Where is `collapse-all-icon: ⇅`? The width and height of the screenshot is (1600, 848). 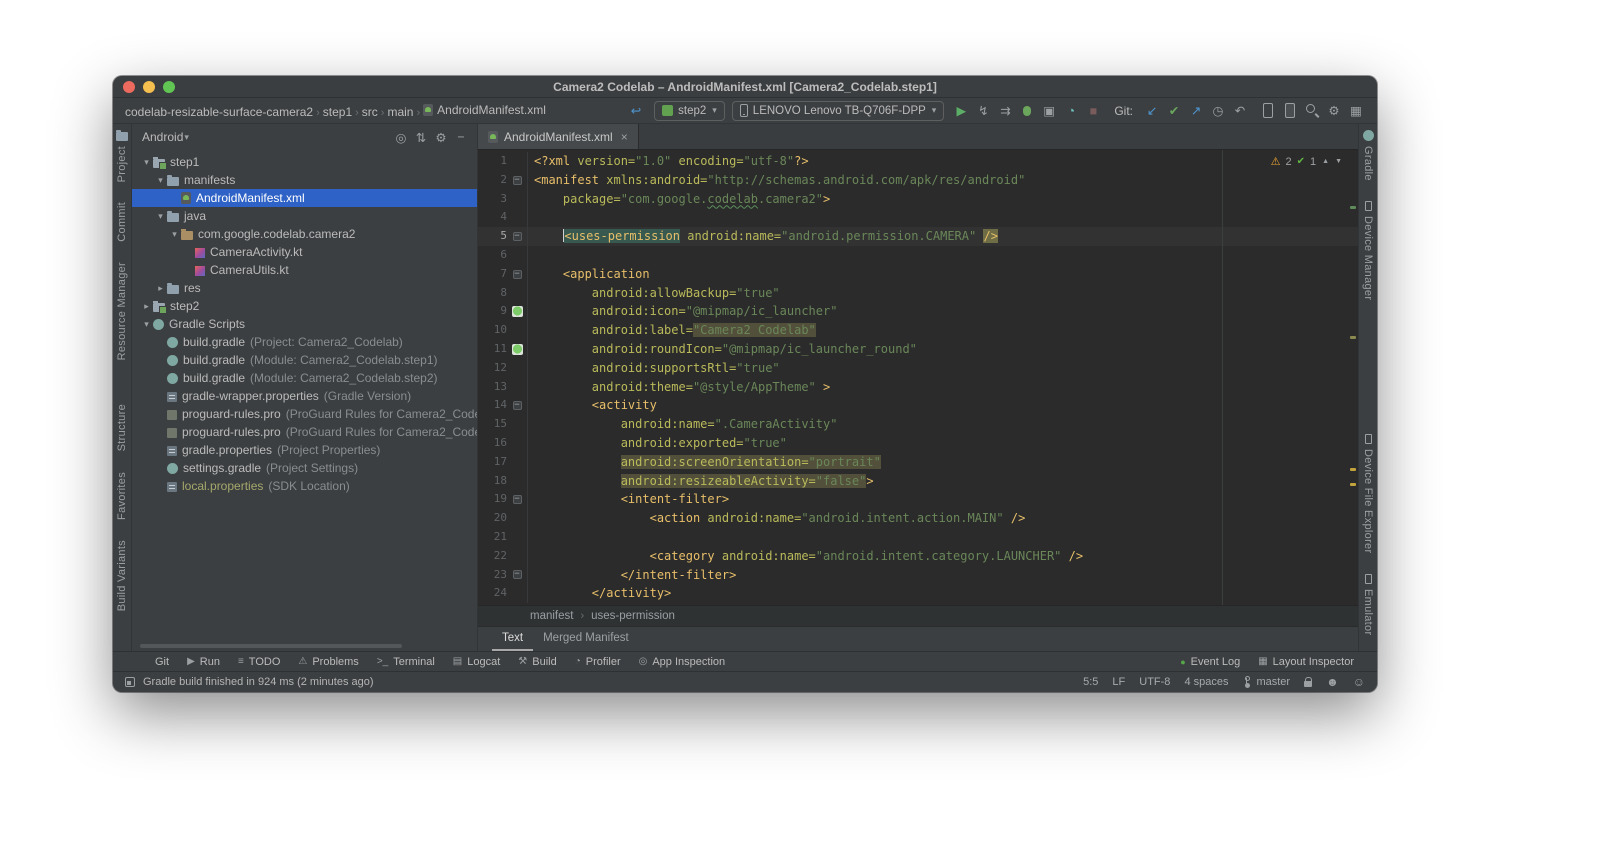 collapse-all-icon: ⇅ is located at coordinates (421, 137).